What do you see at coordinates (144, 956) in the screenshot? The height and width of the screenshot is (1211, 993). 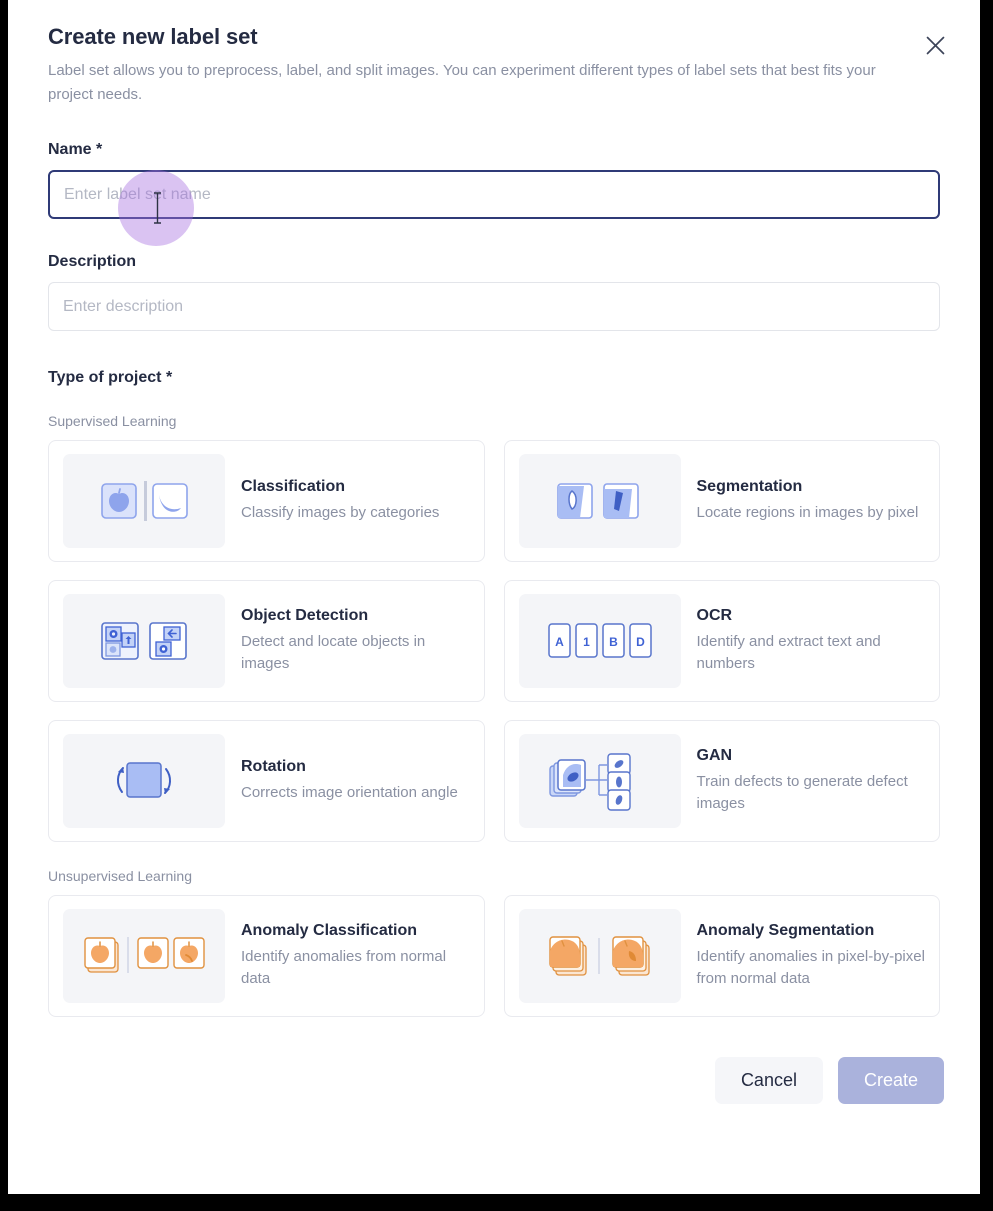 I see `anomaly-classification-icon` at bounding box center [144, 956].